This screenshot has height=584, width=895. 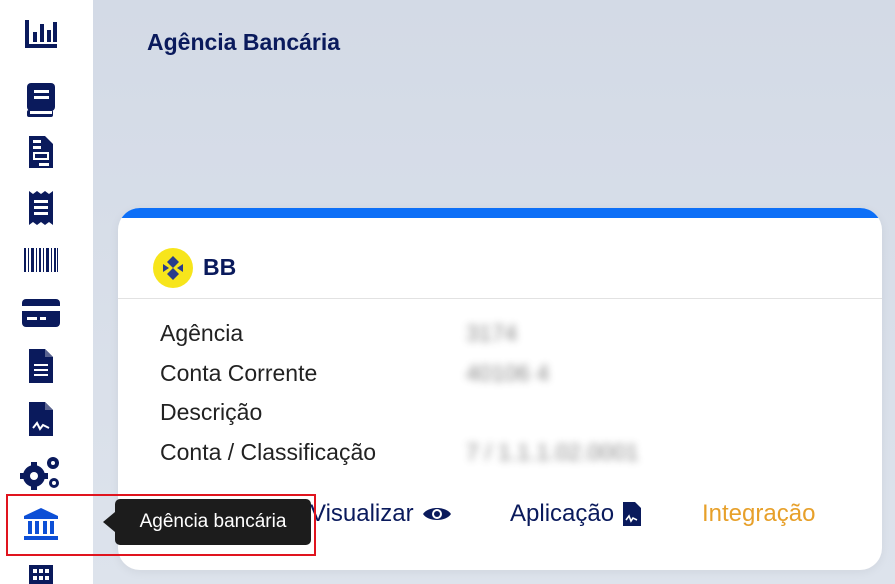 What do you see at coordinates (41, 570) in the screenshot?
I see `building-icon` at bounding box center [41, 570].